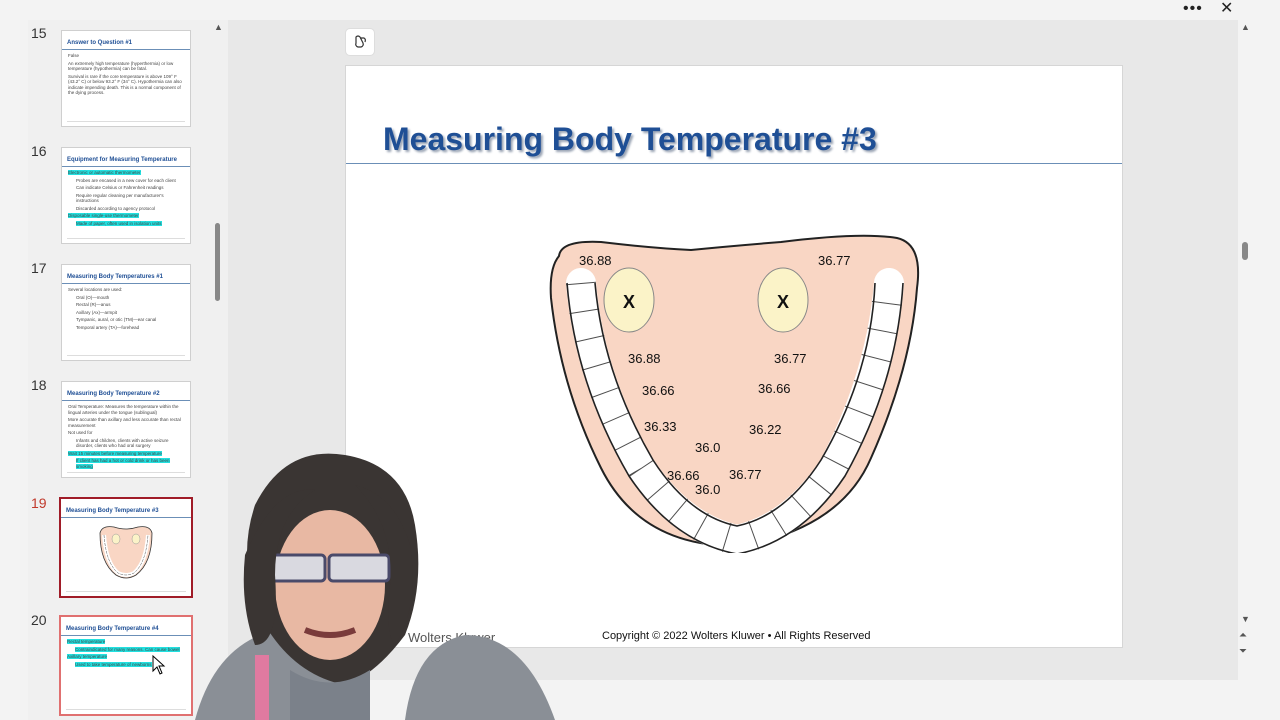 The height and width of the screenshot is (720, 1280). Describe the element at coordinates (765, 429) in the screenshot. I see `temp-label: 36.22` at that location.